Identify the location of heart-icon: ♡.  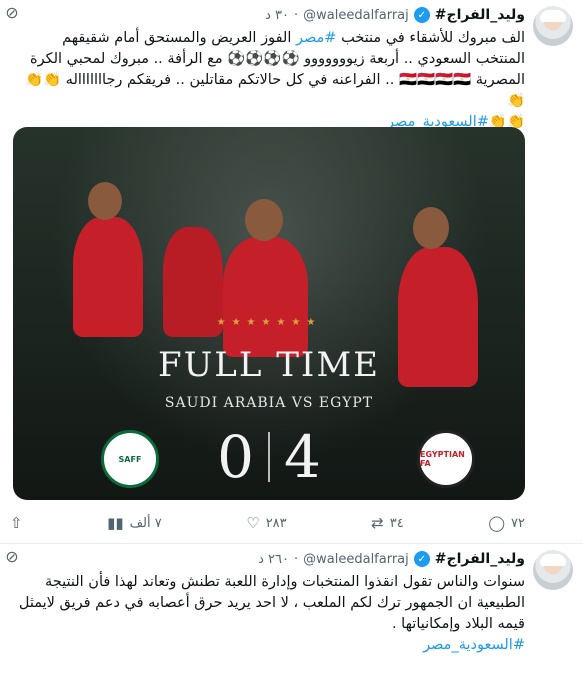
(253, 523).